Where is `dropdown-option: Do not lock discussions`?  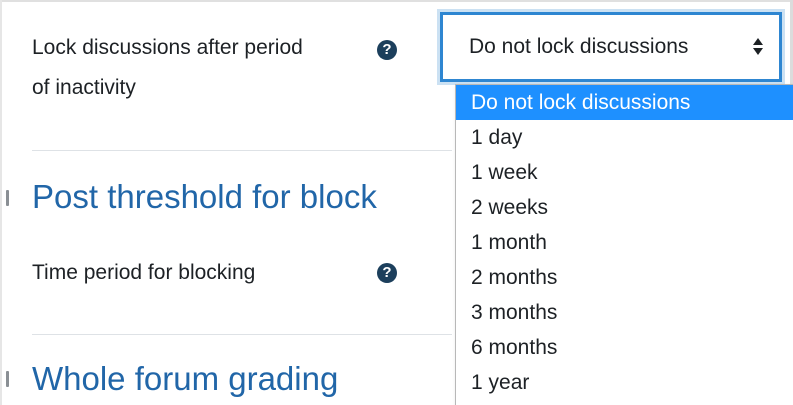
dropdown-option: Do not lock discussions is located at coordinates (624, 102).